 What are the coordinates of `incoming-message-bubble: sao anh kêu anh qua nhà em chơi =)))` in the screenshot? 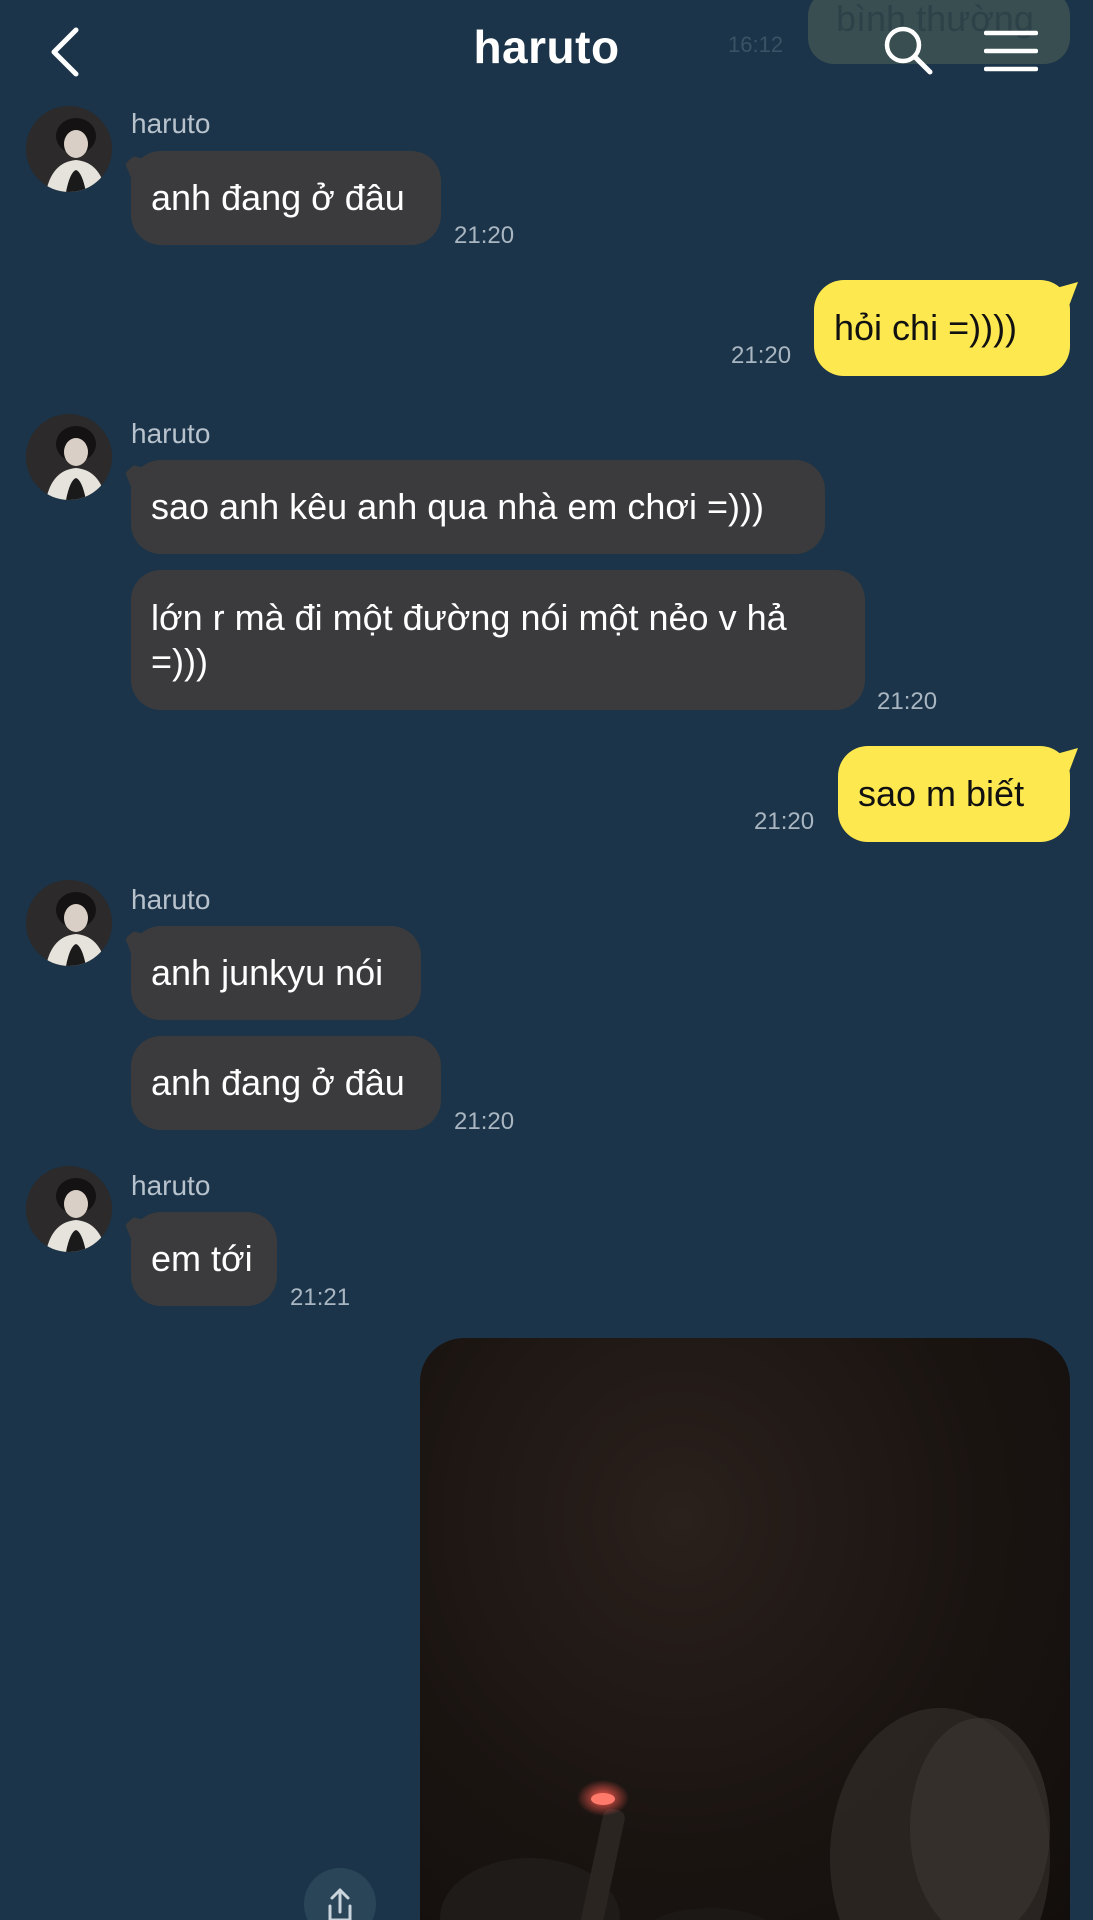 It's located at (478, 507).